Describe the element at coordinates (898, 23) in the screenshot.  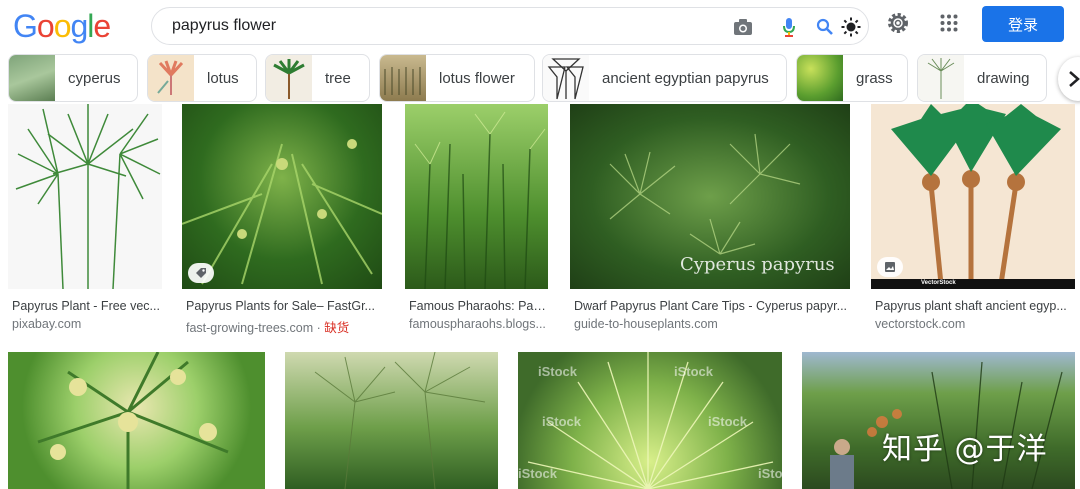
I see `settings-gear-icon` at that location.